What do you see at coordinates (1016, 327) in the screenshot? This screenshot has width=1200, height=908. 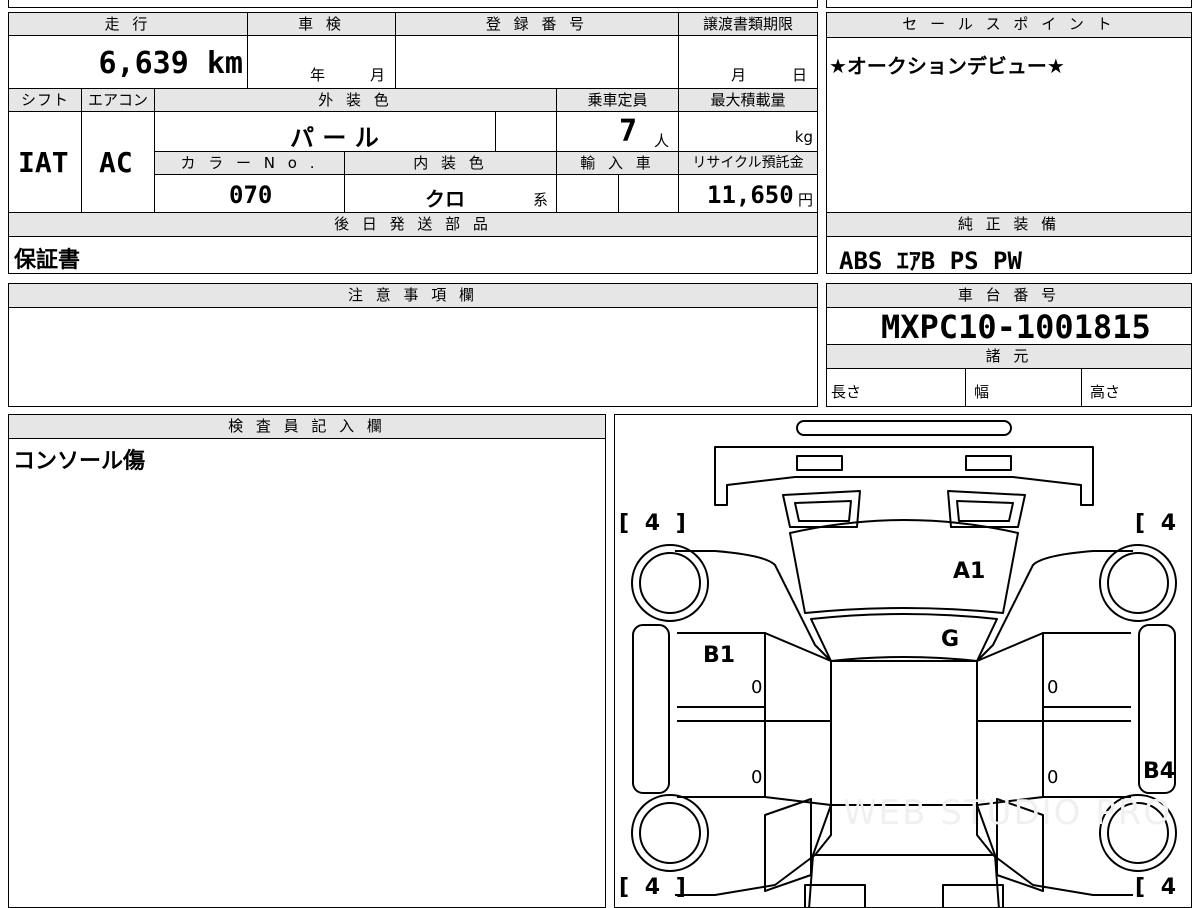 I see `chassis-number-value: MXPC10-1001815` at bounding box center [1016, 327].